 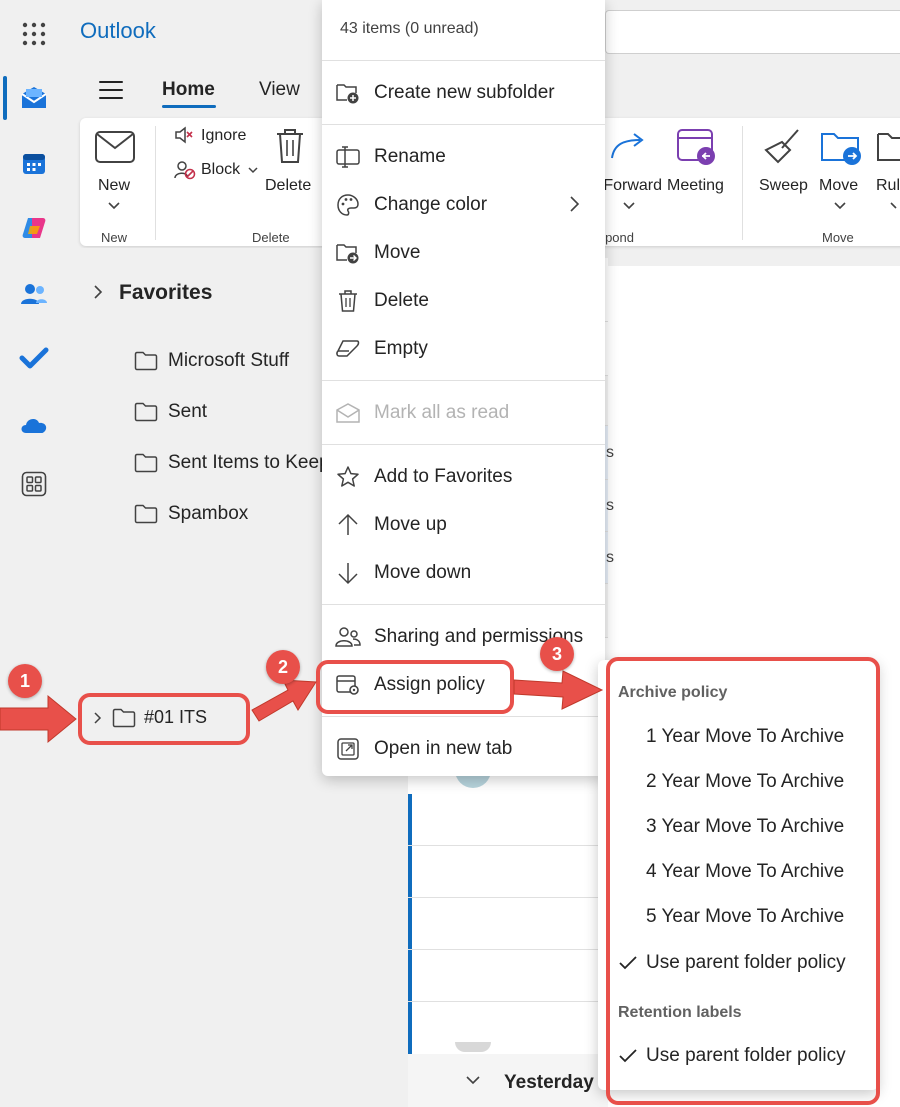 What do you see at coordinates (25, 681) in the screenshot?
I see `step-badge-1: 1` at bounding box center [25, 681].